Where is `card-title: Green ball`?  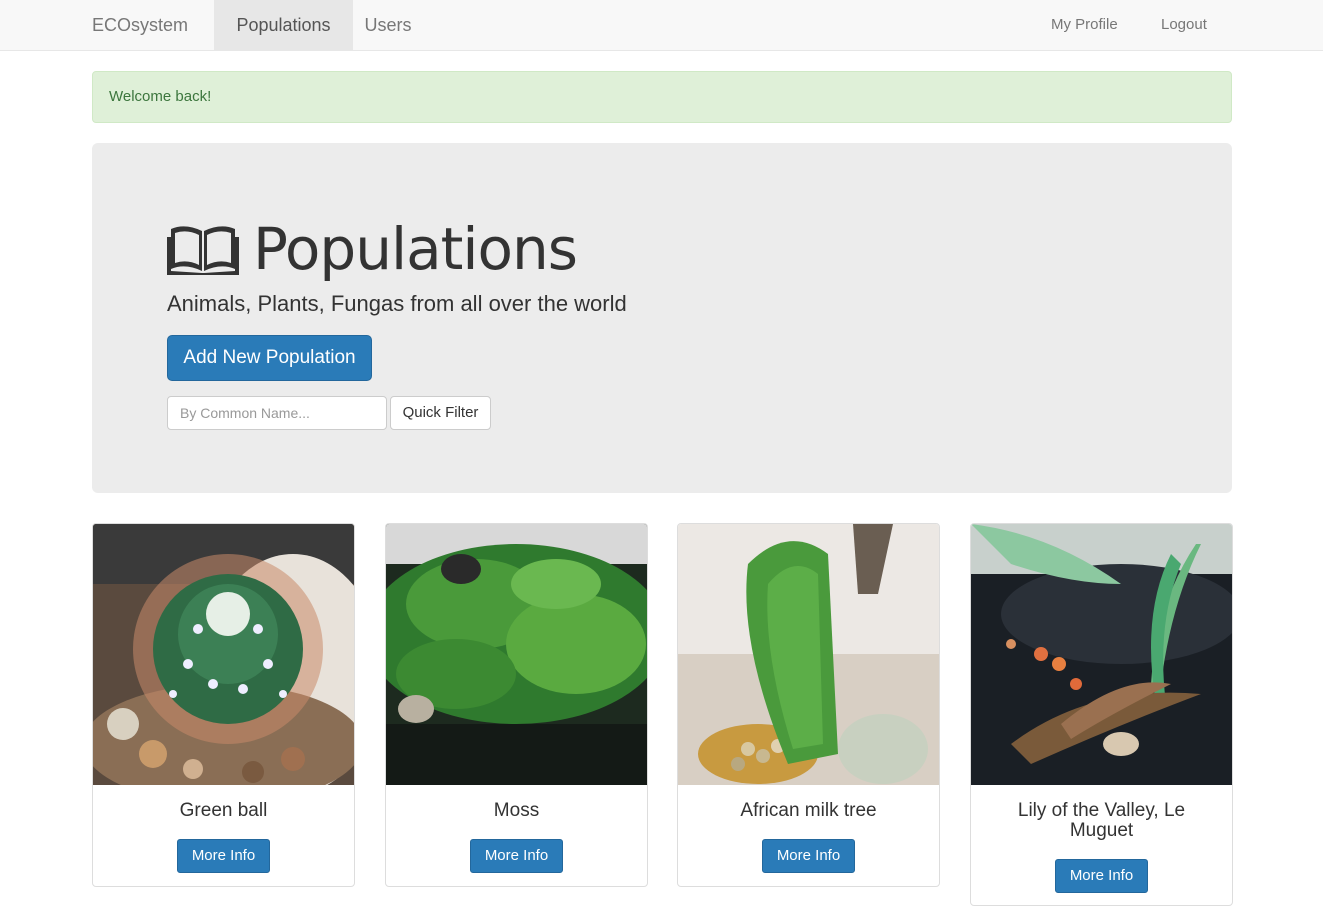 card-title: Green ball is located at coordinates (223, 810).